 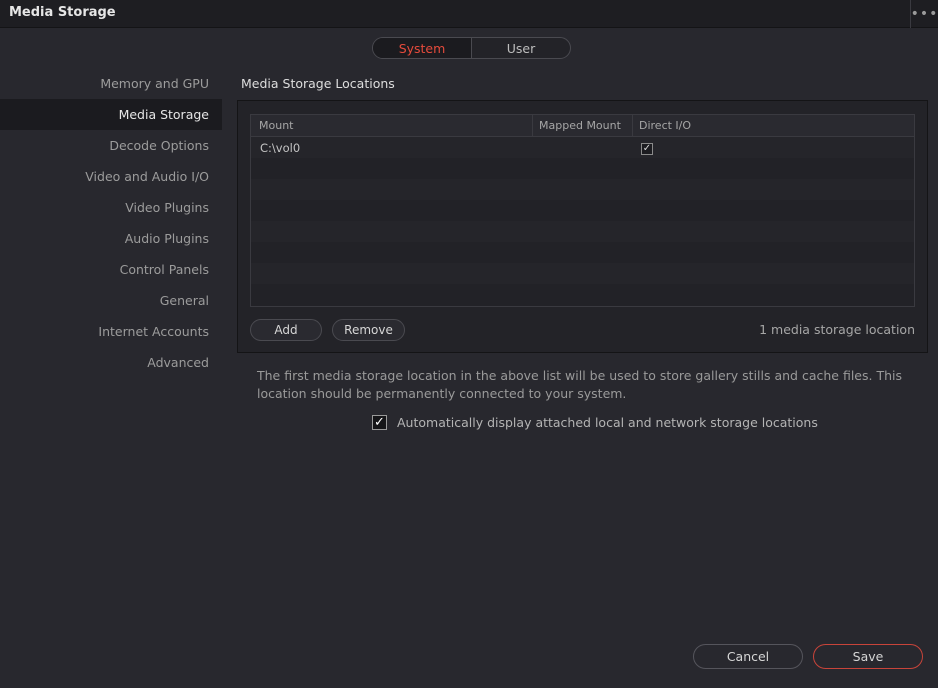 I want to click on sidebar-item-video-and-audio-io: Video and Audio I/O, so click(x=111, y=176).